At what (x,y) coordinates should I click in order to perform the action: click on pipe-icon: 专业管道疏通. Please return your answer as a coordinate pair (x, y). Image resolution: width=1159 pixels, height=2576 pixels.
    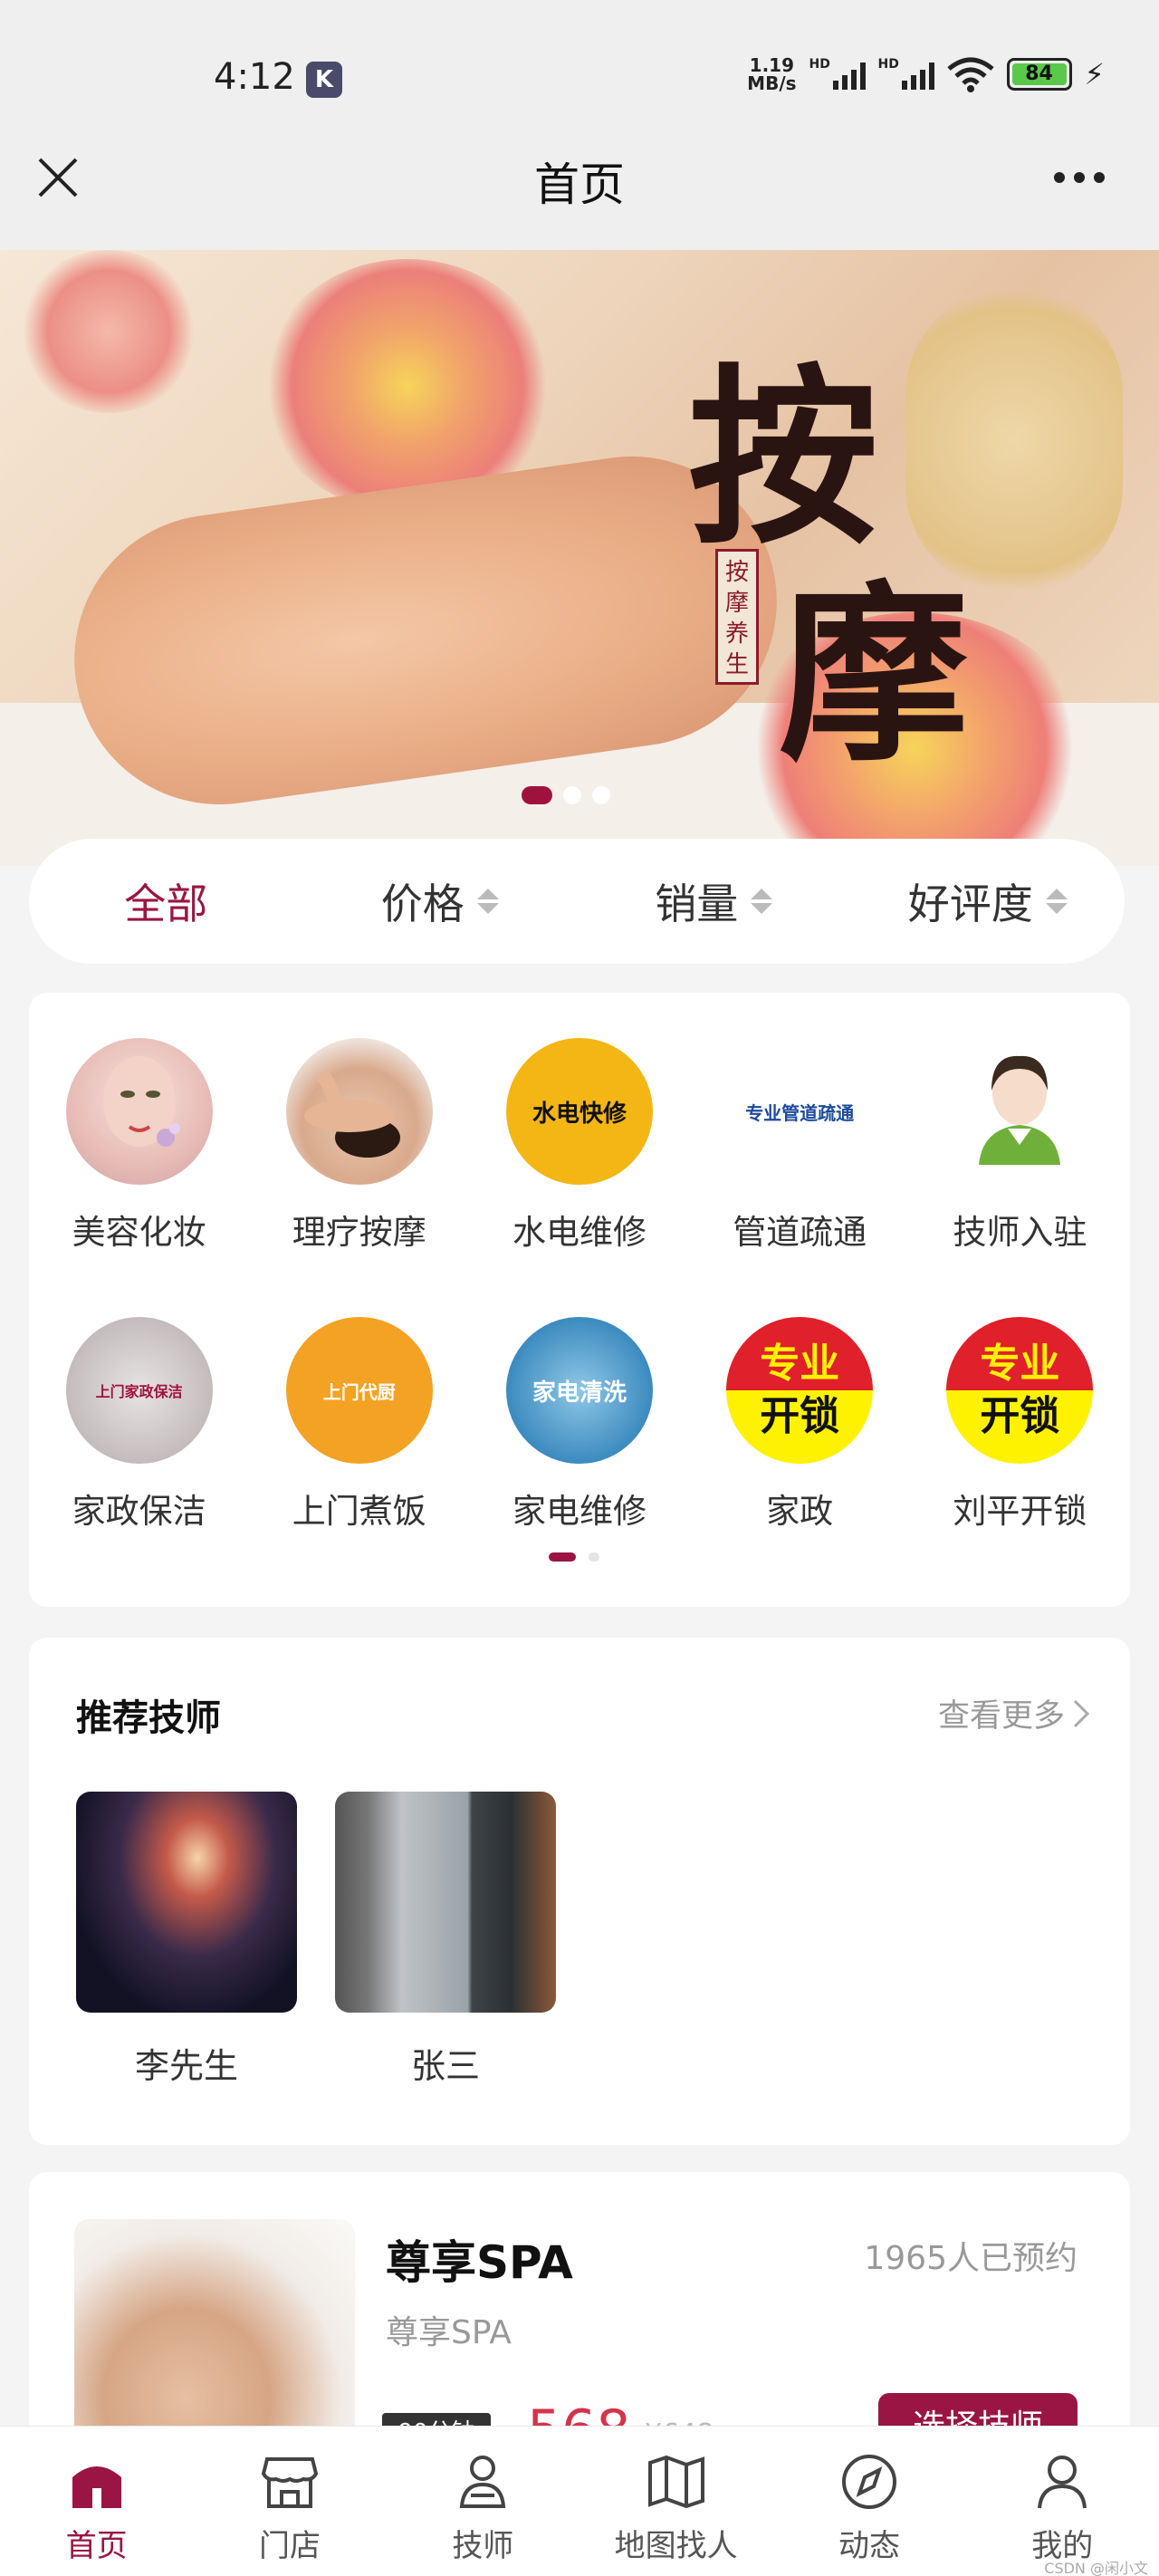
    Looking at the image, I should click on (800, 1111).